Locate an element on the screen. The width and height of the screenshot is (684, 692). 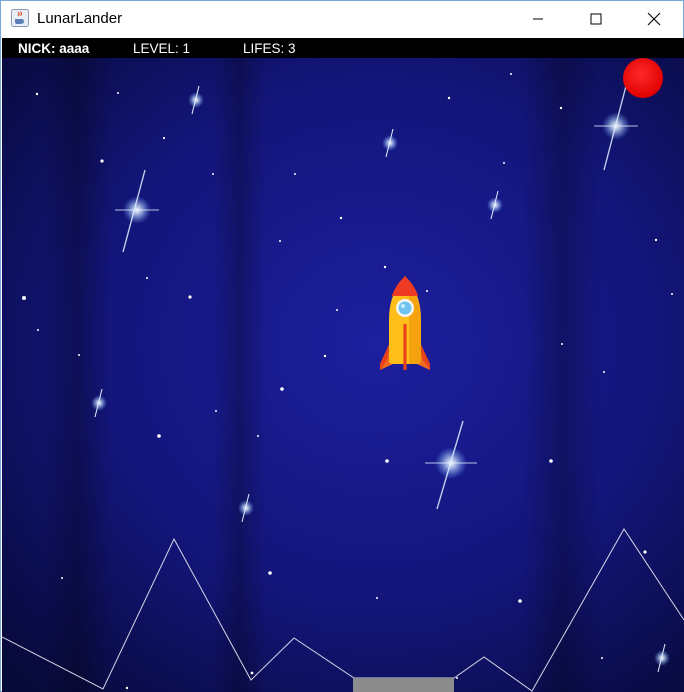
minimize-icon is located at coordinates (538, 19).